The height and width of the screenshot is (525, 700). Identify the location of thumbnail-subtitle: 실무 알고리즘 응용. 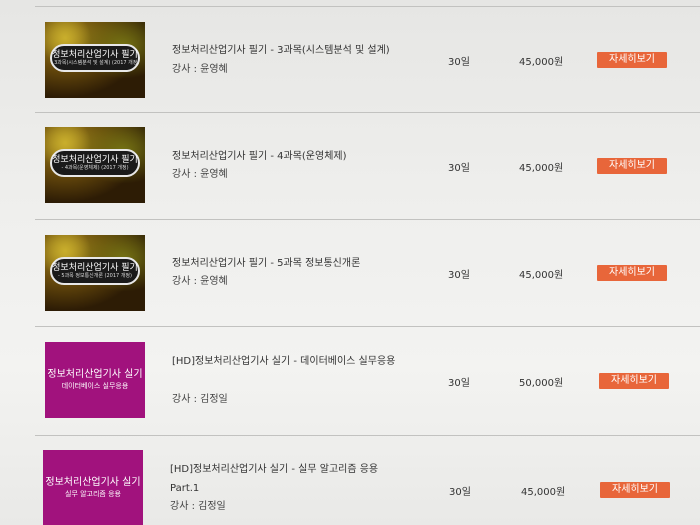
(93, 494).